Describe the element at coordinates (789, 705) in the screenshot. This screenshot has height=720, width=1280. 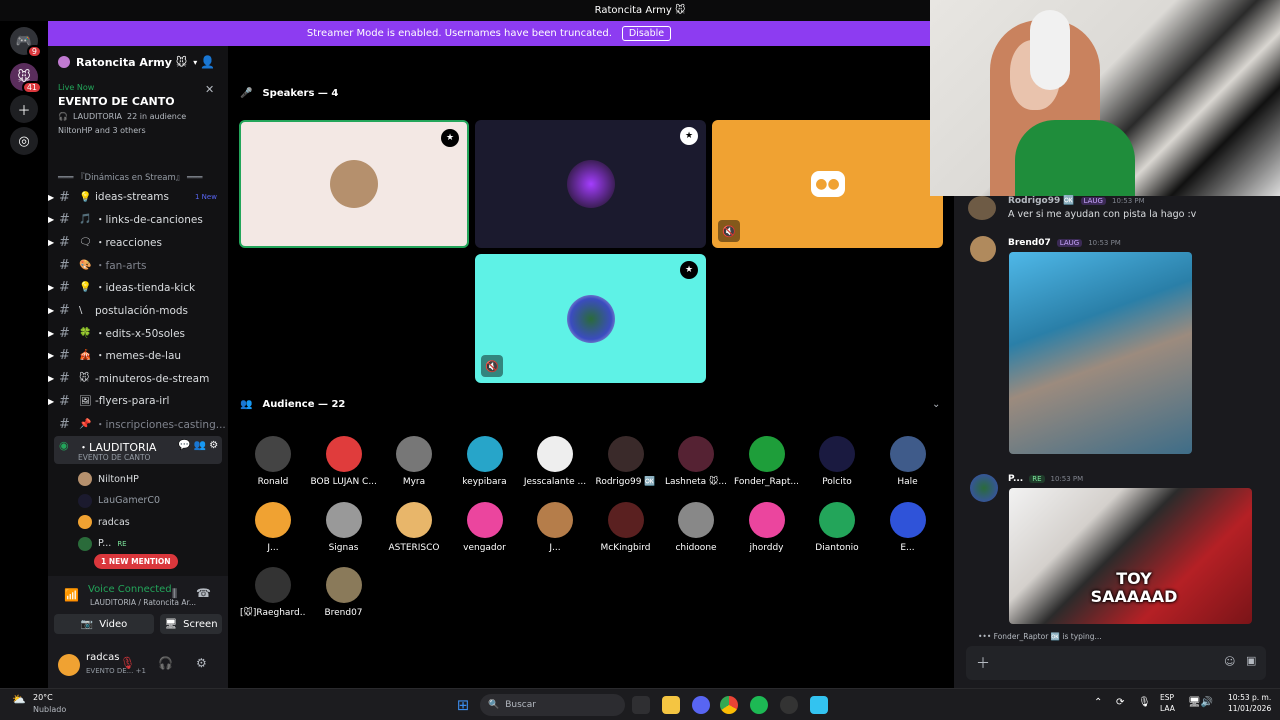
I see `obs-icon` at that location.